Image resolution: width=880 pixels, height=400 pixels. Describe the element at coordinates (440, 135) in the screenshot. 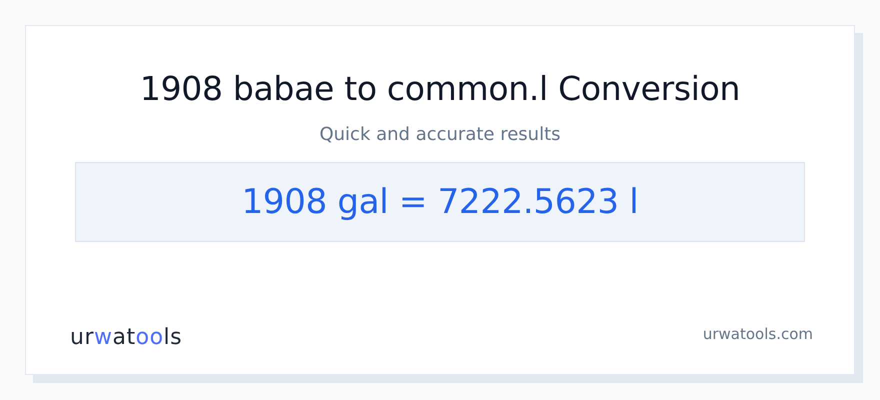

I see `subtitle: Quick and accurate results` at that location.